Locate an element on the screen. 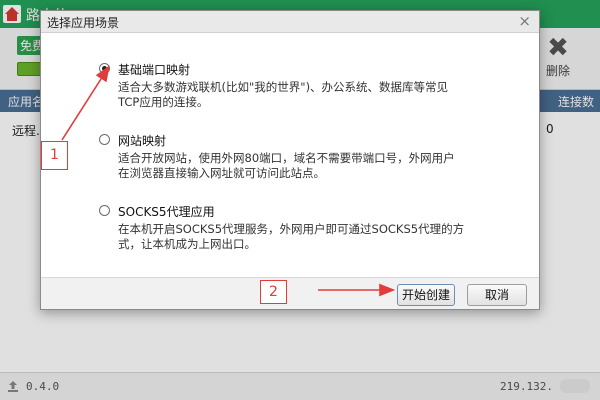 This screenshot has height=400, width=600. annotation-step-2: 2 is located at coordinates (273, 292).